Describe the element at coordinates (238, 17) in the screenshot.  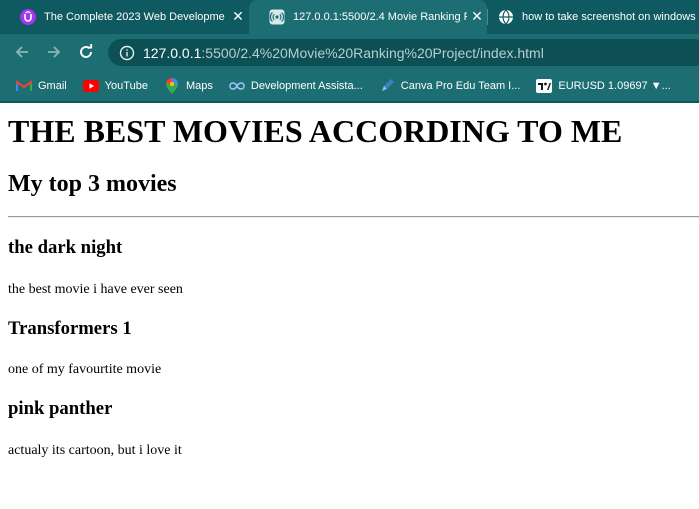
I see `close-icon: ✕` at that location.